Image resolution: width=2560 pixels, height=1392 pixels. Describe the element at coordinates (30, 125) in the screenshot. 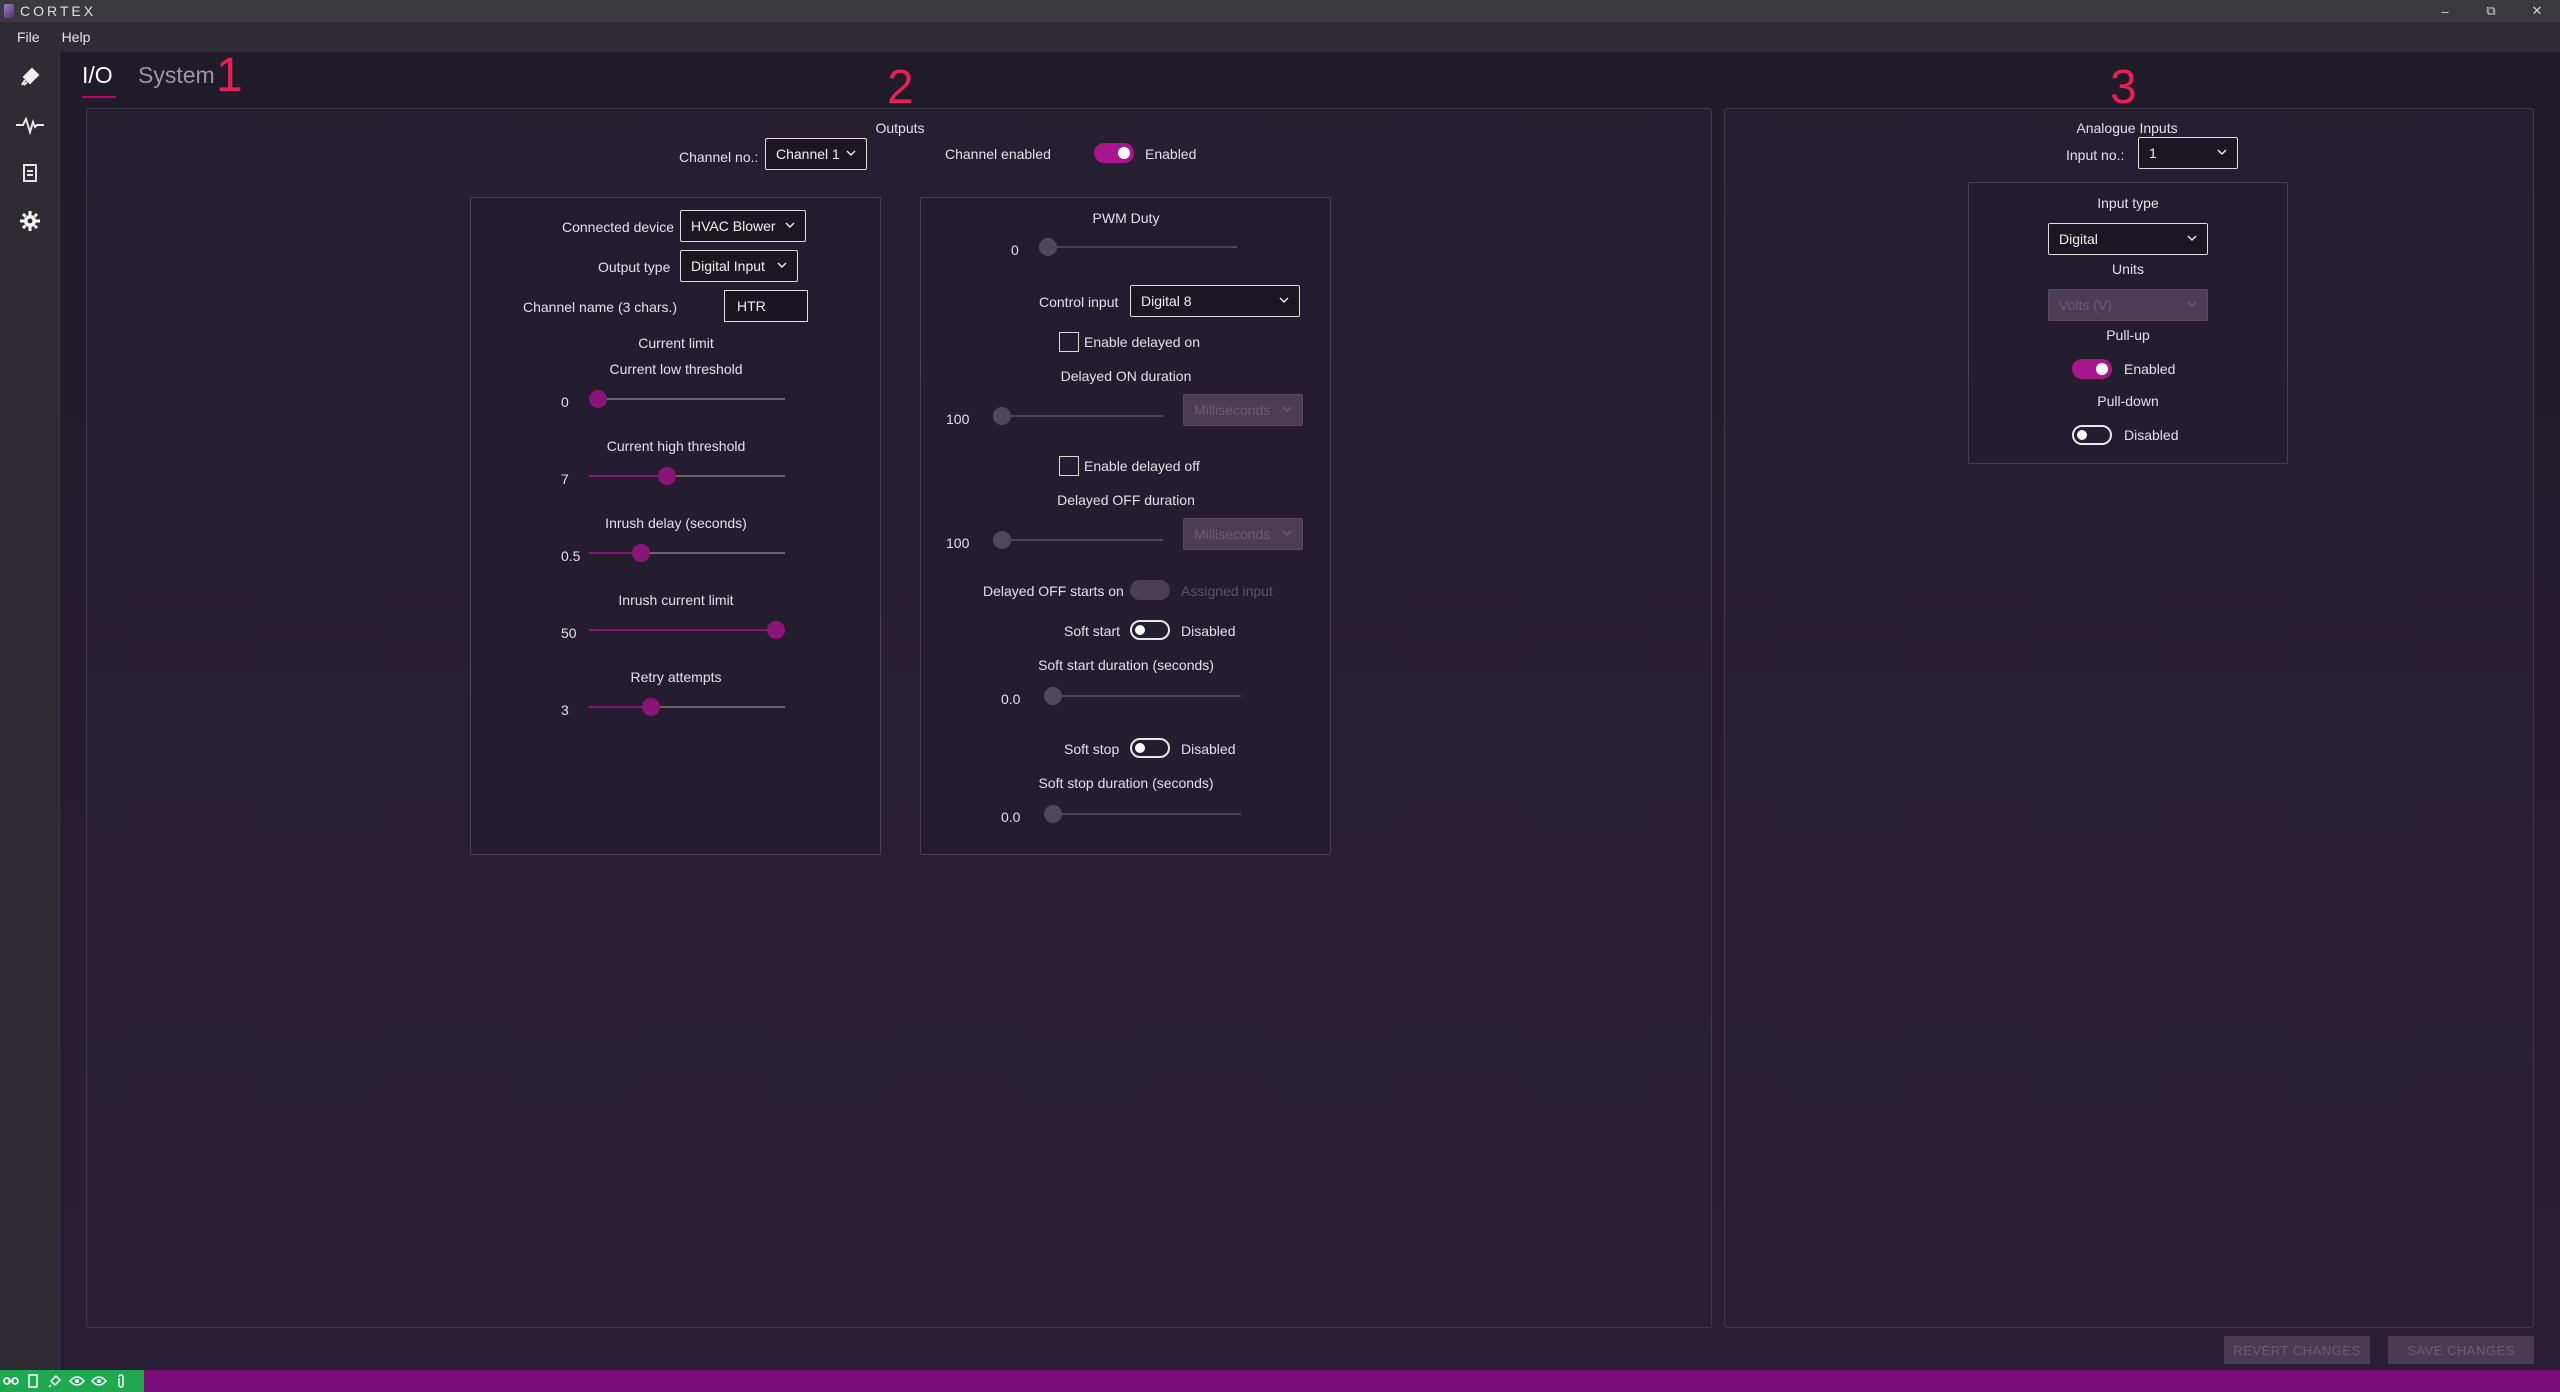

I see `waveform-icon` at that location.